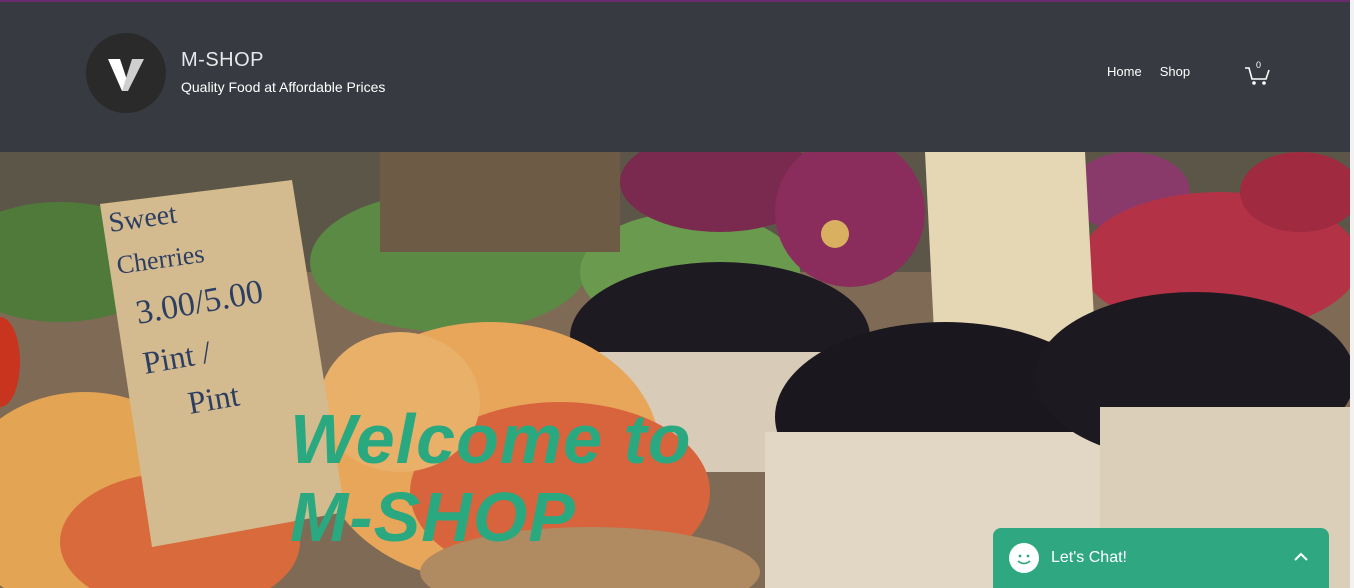 The height and width of the screenshot is (588, 1354). I want to click on chat-widget-button: Let's Chat!, so click(1161, 558).